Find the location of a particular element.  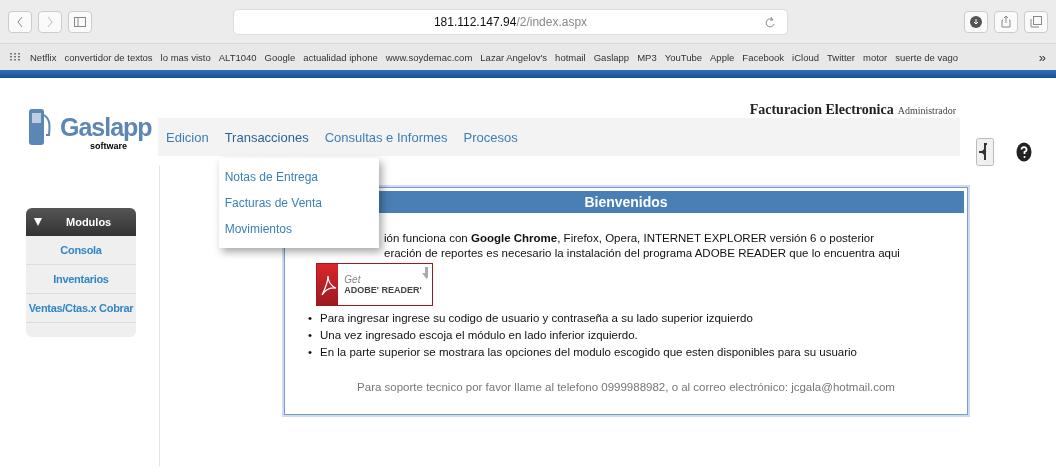

bookmark-link: Gaslapp is located at coordinates (611, 57).